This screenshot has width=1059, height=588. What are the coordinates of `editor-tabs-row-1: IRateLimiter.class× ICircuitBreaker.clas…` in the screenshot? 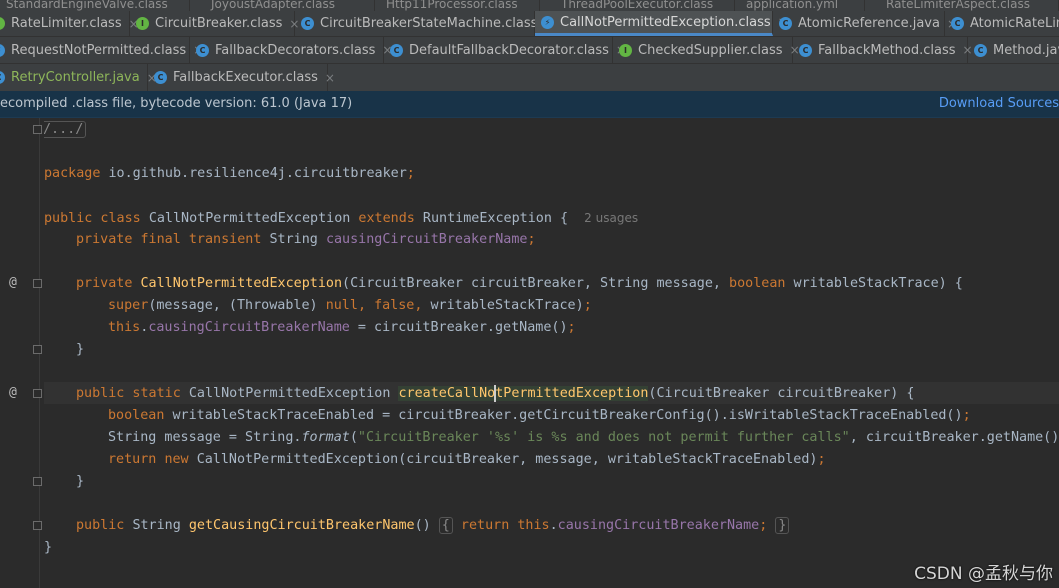 It's located at (529, 24).